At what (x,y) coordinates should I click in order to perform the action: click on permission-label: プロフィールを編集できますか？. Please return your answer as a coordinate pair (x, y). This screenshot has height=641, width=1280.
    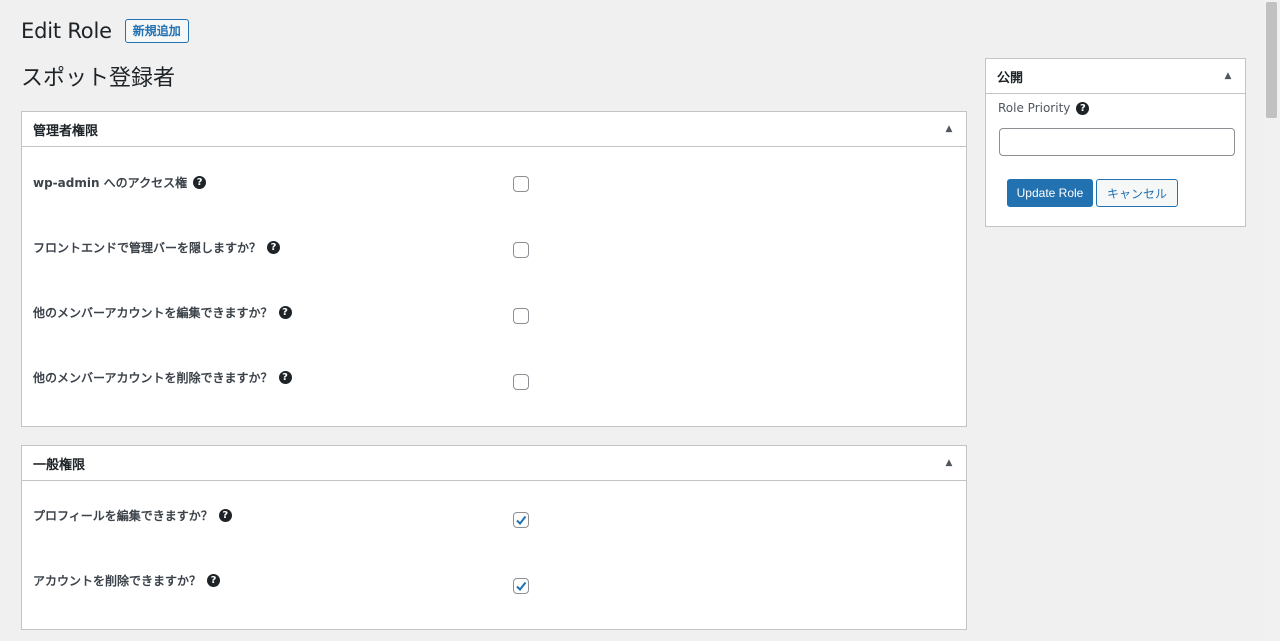
    Looking at the image, I should click on (123, 515).